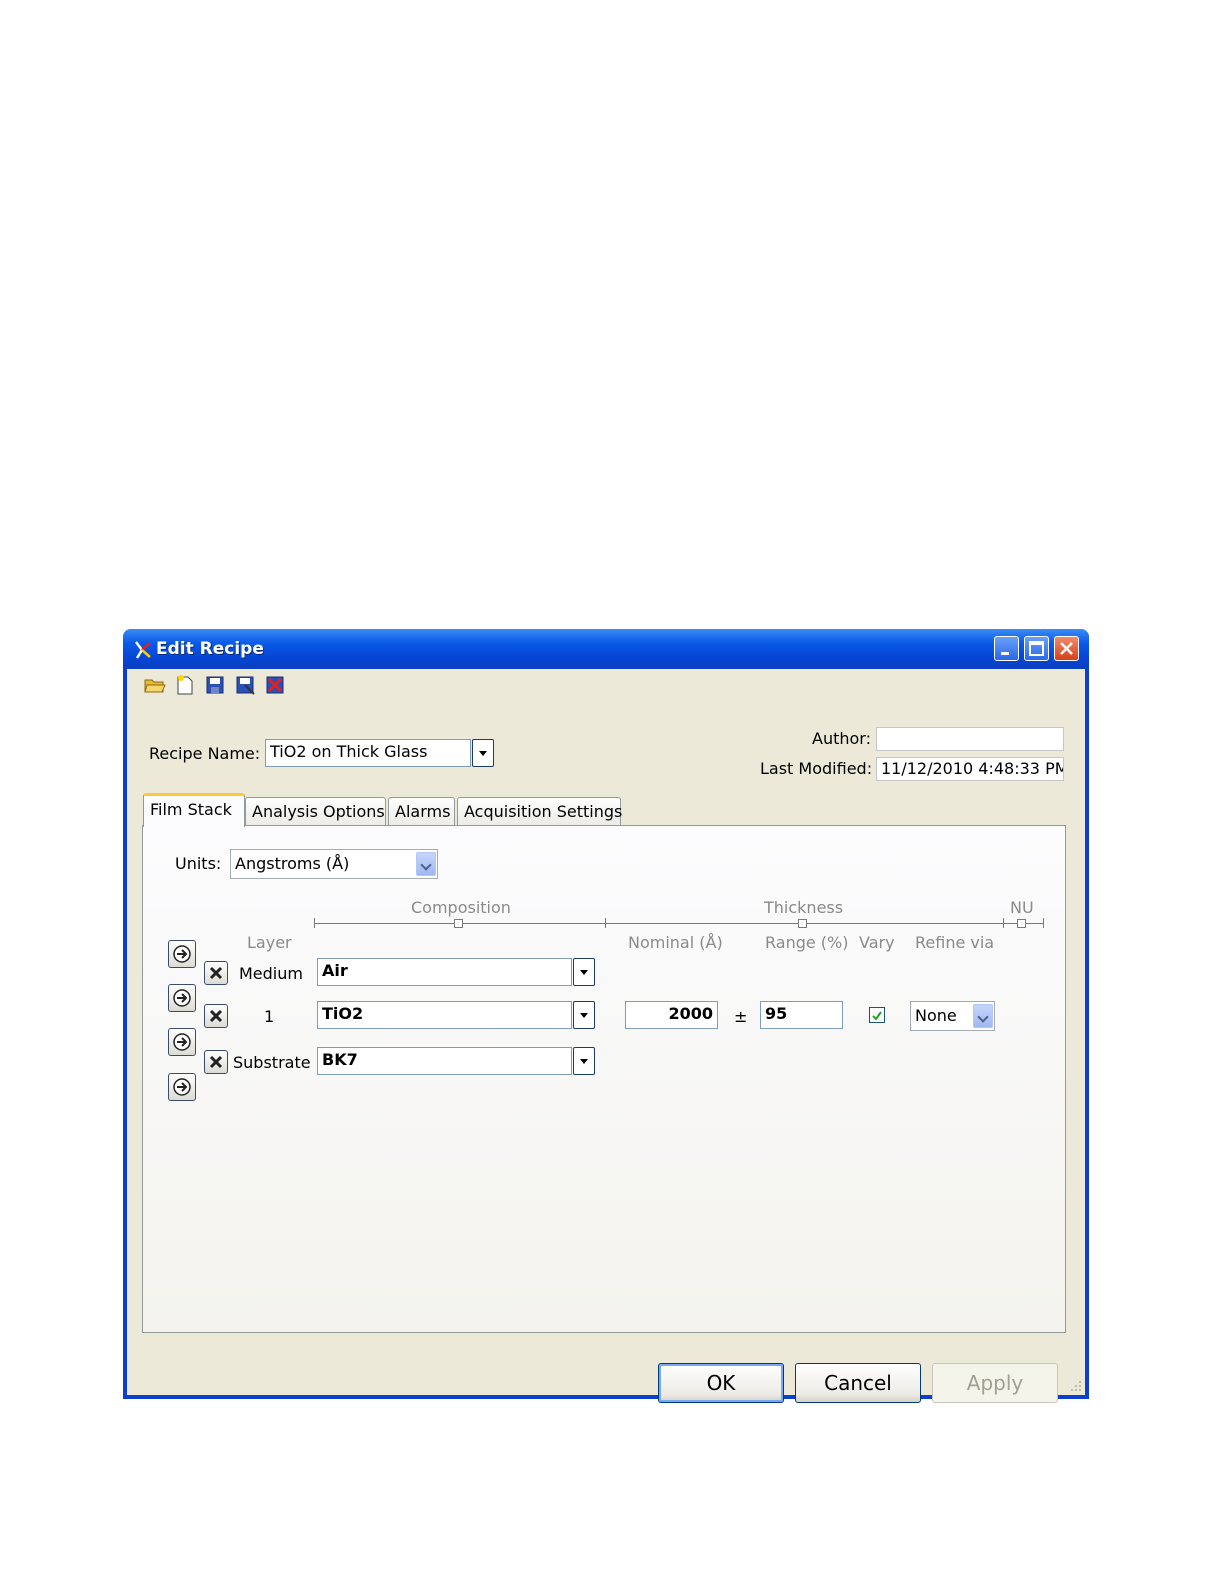 Image resolution: width=1224 pixels, height=1584 pixels. What do you see at coordinates (194, 810) in the screenshot?
I see `tab-film-stack: Film Stack` at bounding box center [194, 810].